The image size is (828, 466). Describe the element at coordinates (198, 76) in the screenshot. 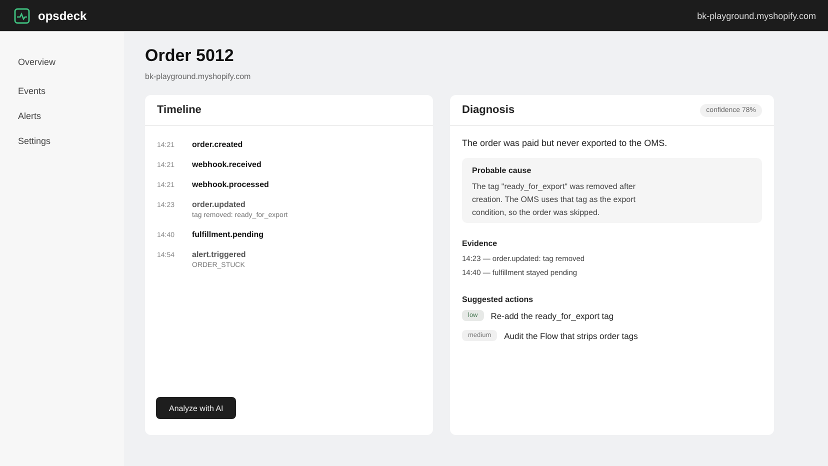

I see `page-subtitle: bk-playground.myshopify.com` at that location.